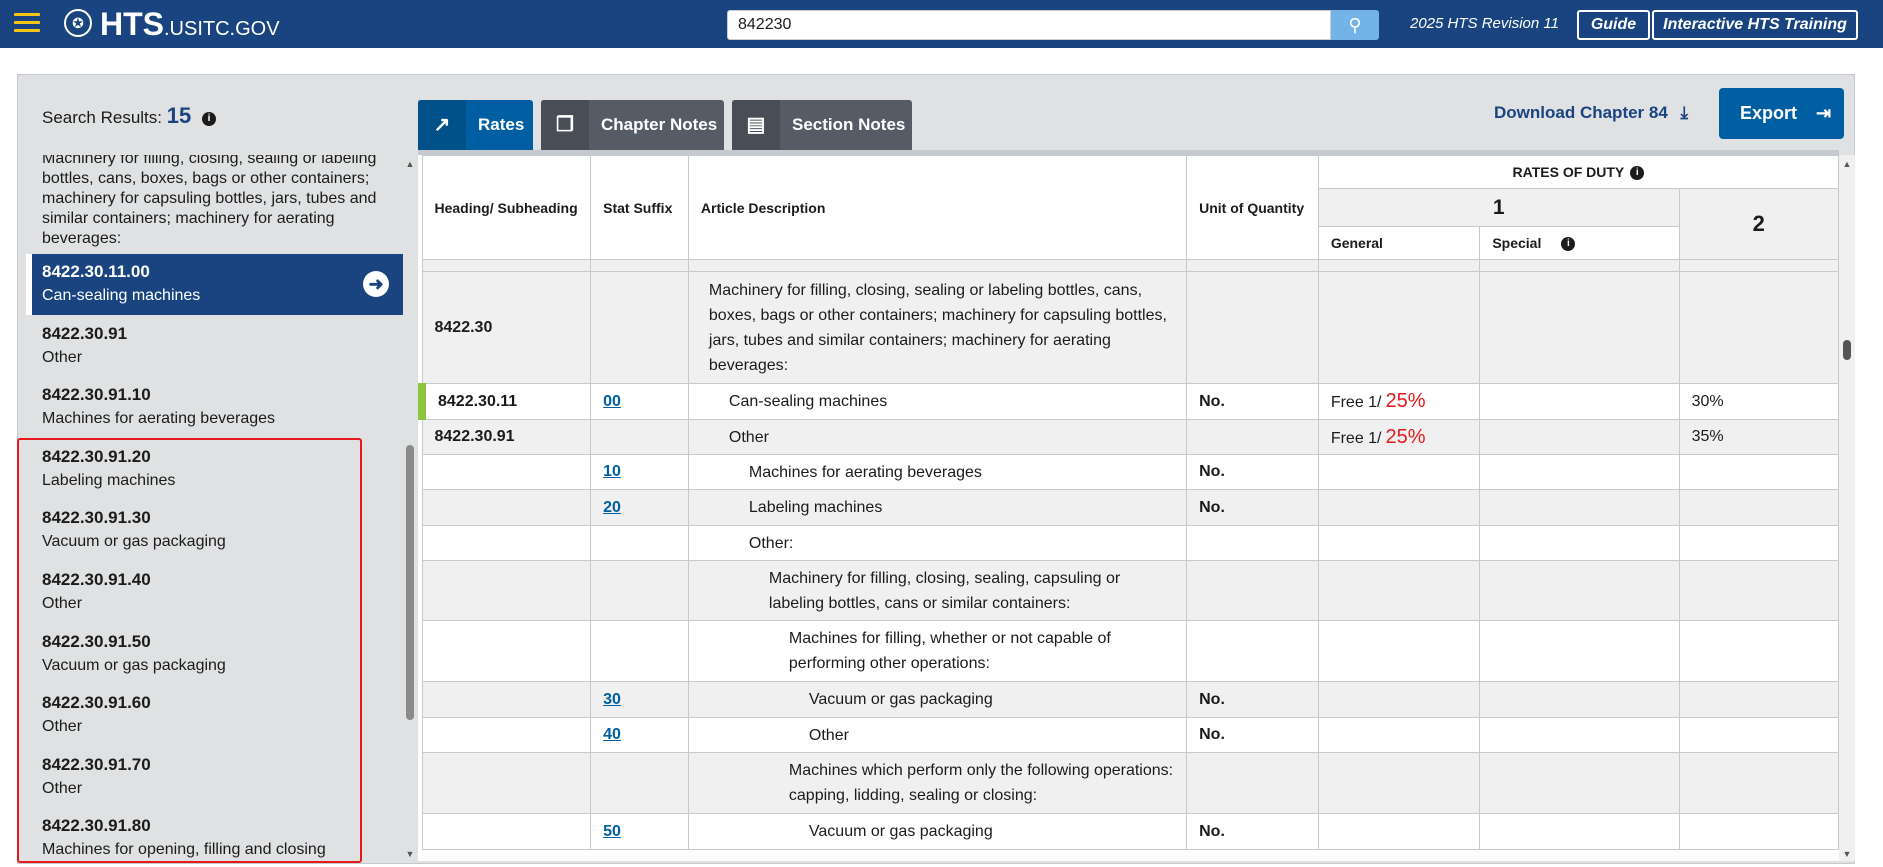 This screenshot has height=867, width=1883. I want to click on sidebar-scroll-thumb, so click(410, 582).